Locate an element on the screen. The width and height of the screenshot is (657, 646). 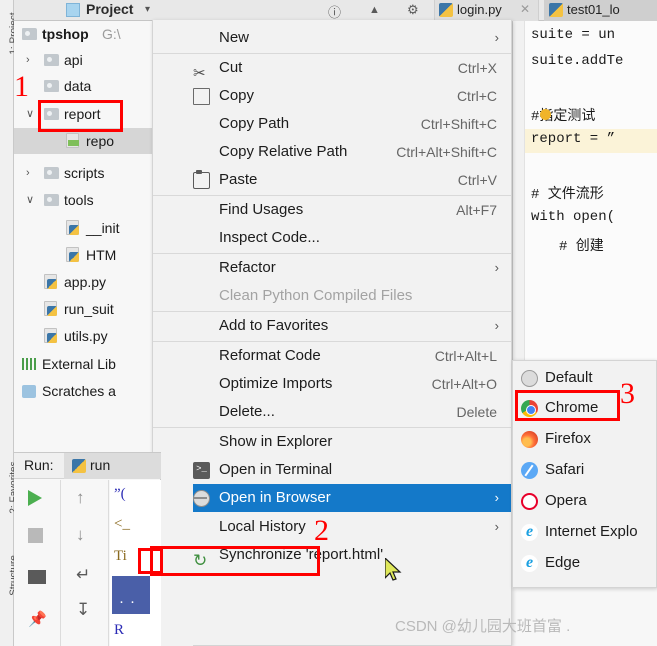
tree-item-label: app.py is located at coordinates (85, 282).